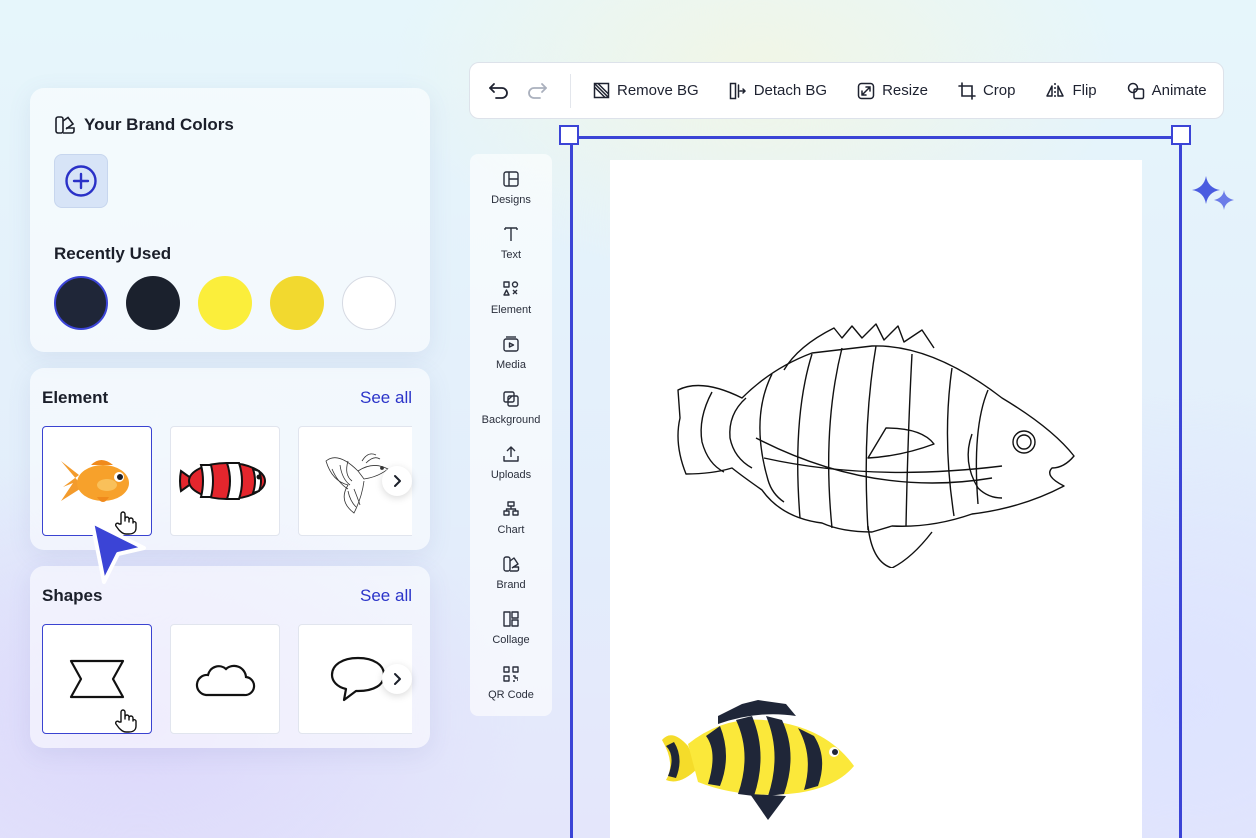  I want to click on flip-button: Flip, so click(1071, 91).